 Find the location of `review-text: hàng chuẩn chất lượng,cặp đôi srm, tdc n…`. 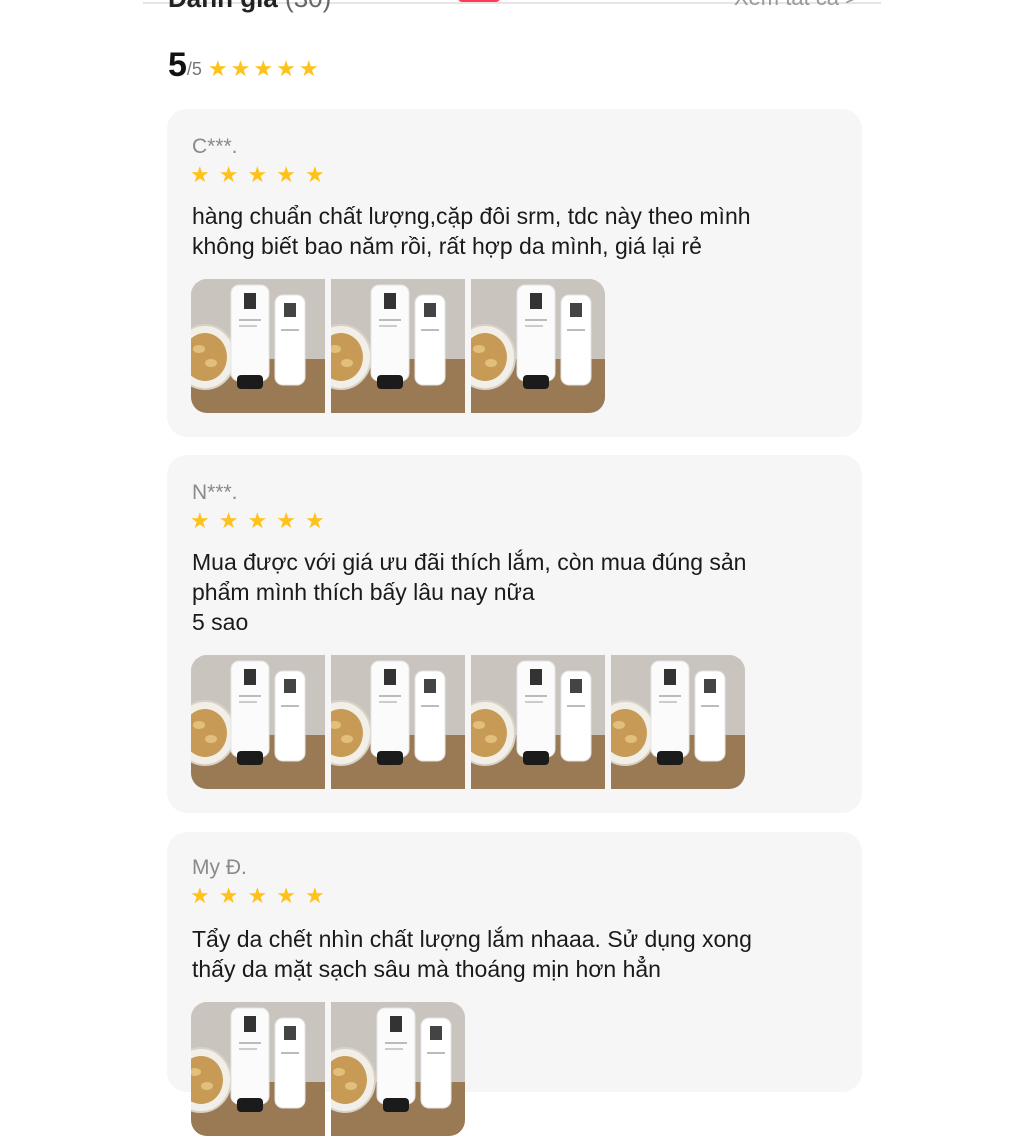

review-text: hàng chuẩn chất lượng,cặp đôi srm, tdc n… is located at coordinates (471, 231).